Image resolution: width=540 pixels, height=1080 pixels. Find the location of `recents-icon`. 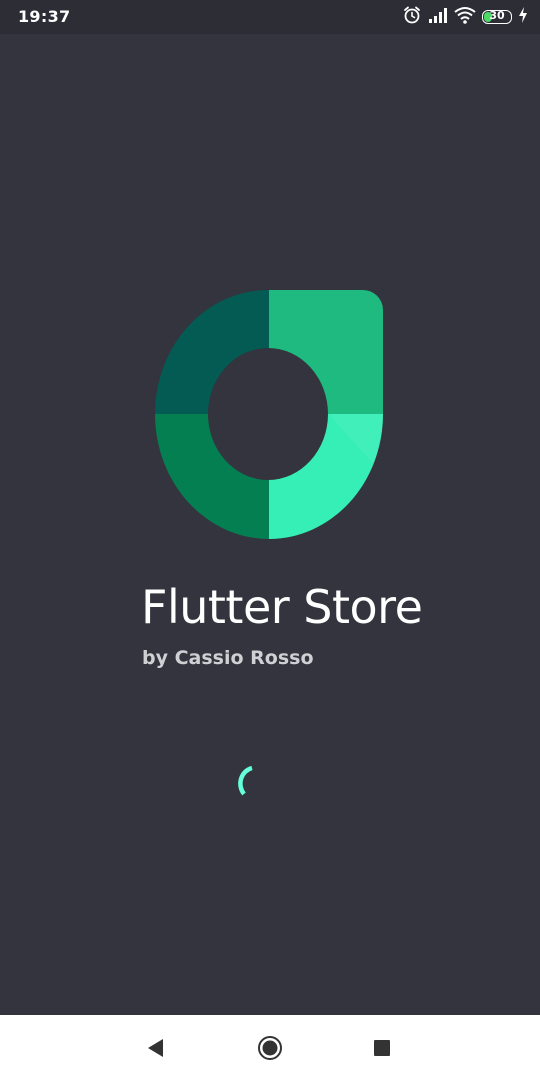

recents-icon is located at coordinates (382, 1048).